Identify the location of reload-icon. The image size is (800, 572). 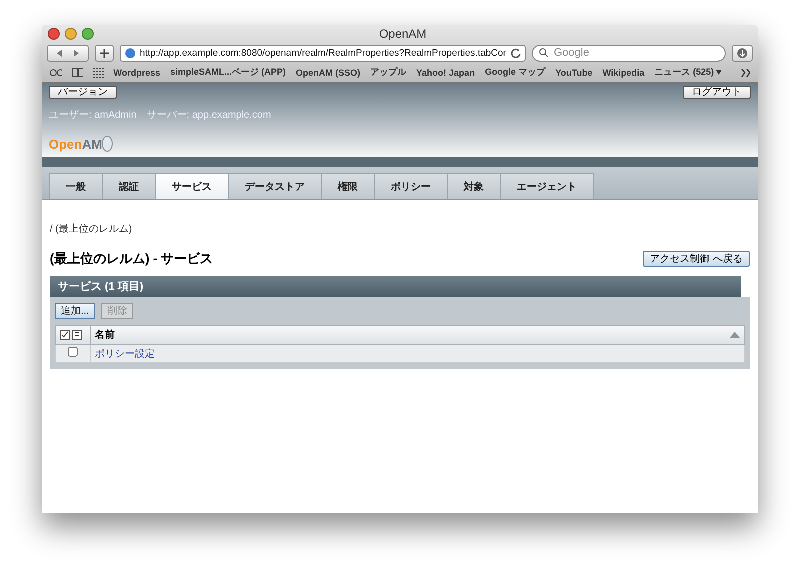
(516, 53).